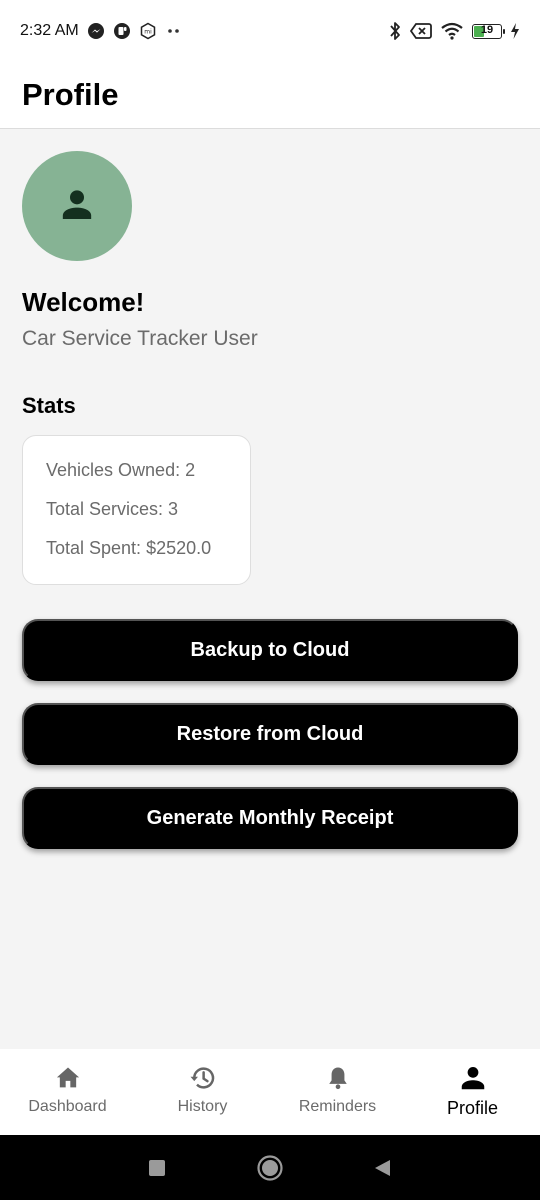  What do you see at coordinates (515, 31) in the screenshot?
I see `charging-icon` at bounding box center [515, 31].